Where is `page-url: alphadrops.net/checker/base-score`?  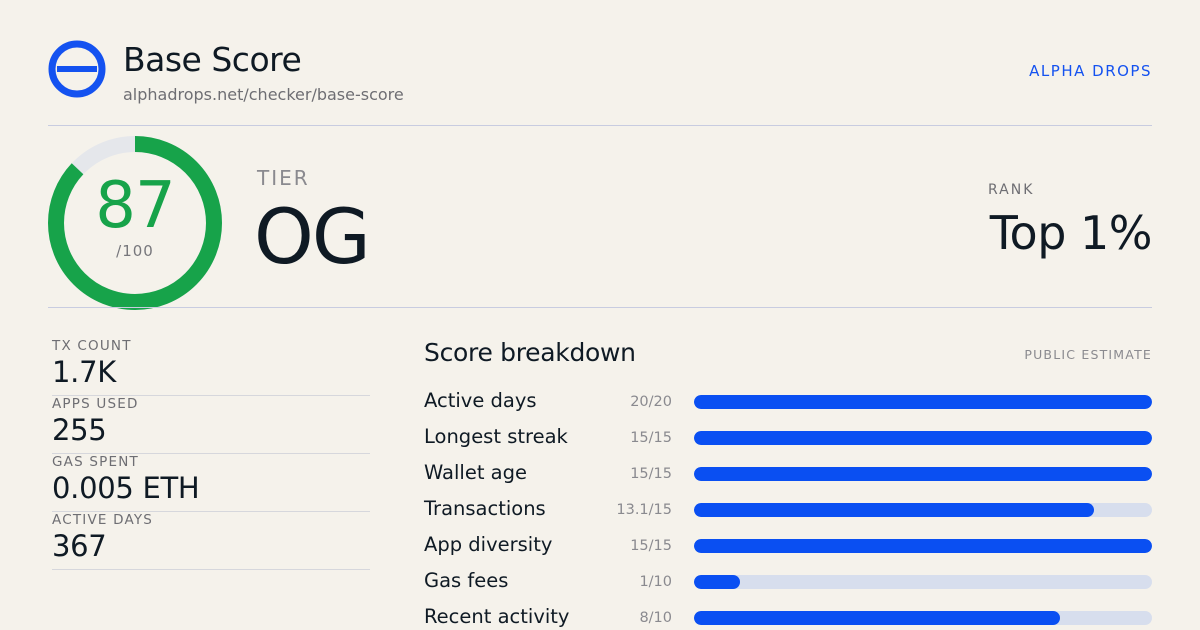
page-url: alphadrops.net/checker/base-score is located at coordinates (263, 94).